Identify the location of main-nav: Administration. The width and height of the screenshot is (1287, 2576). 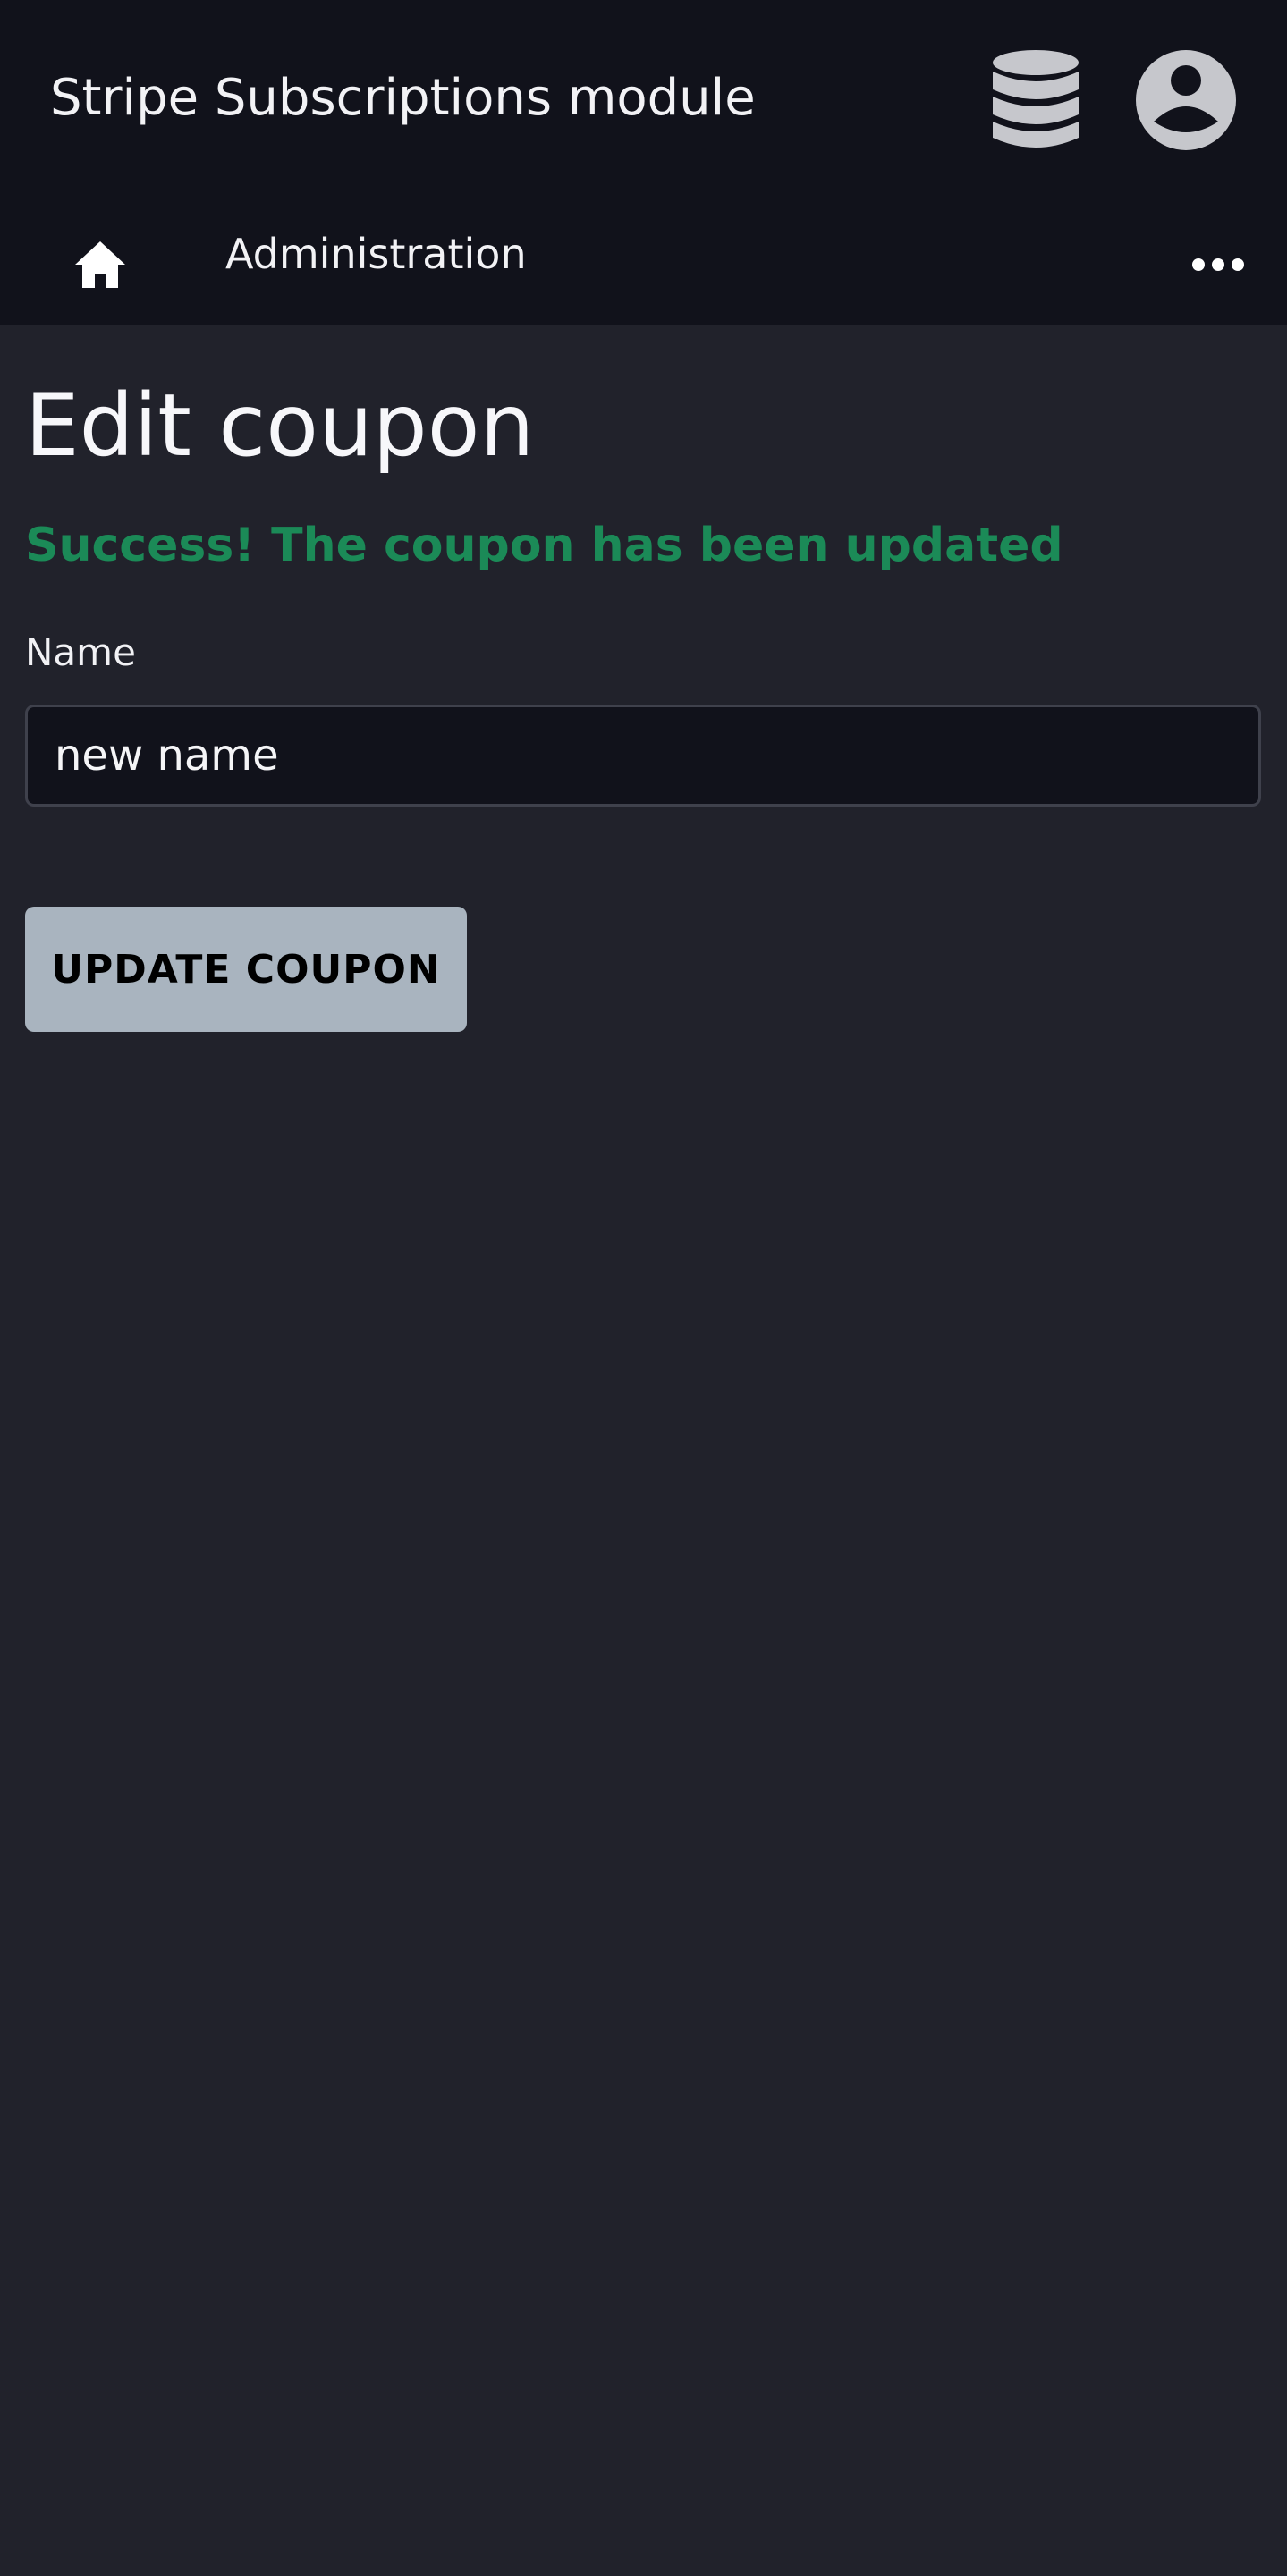
(643, 262).